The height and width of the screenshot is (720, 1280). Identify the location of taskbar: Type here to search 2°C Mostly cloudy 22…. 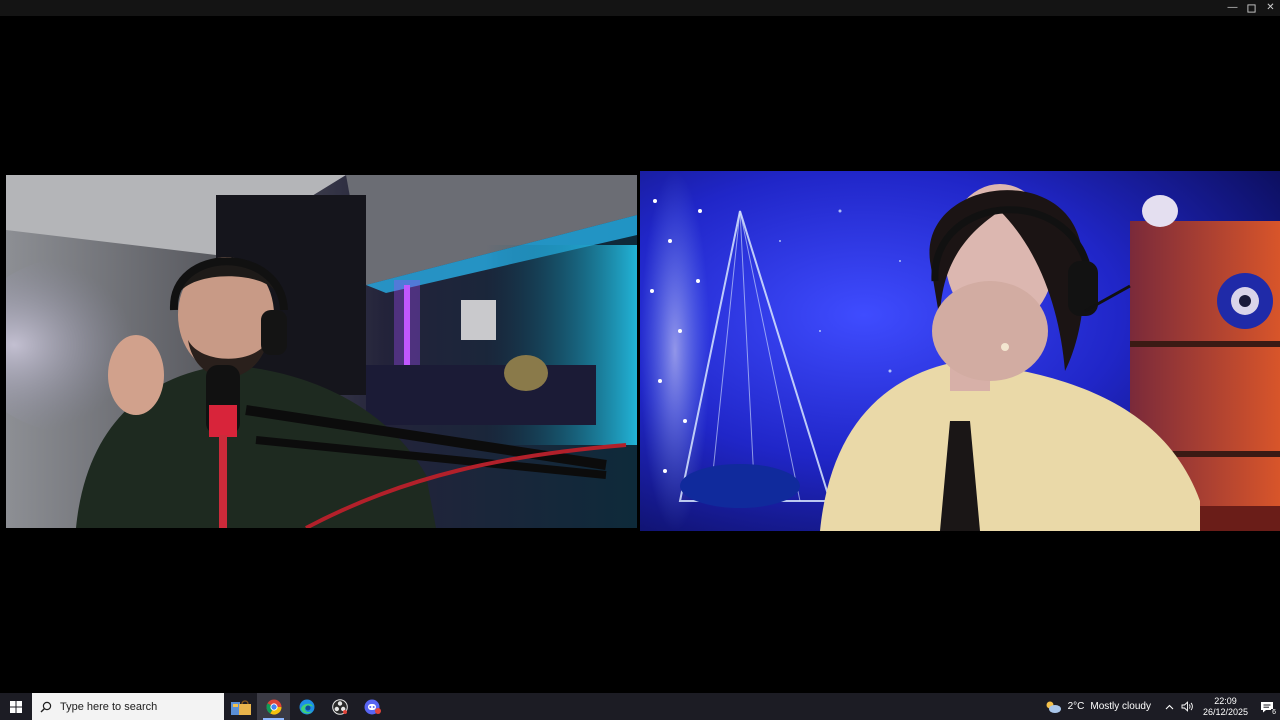
(640, 706).